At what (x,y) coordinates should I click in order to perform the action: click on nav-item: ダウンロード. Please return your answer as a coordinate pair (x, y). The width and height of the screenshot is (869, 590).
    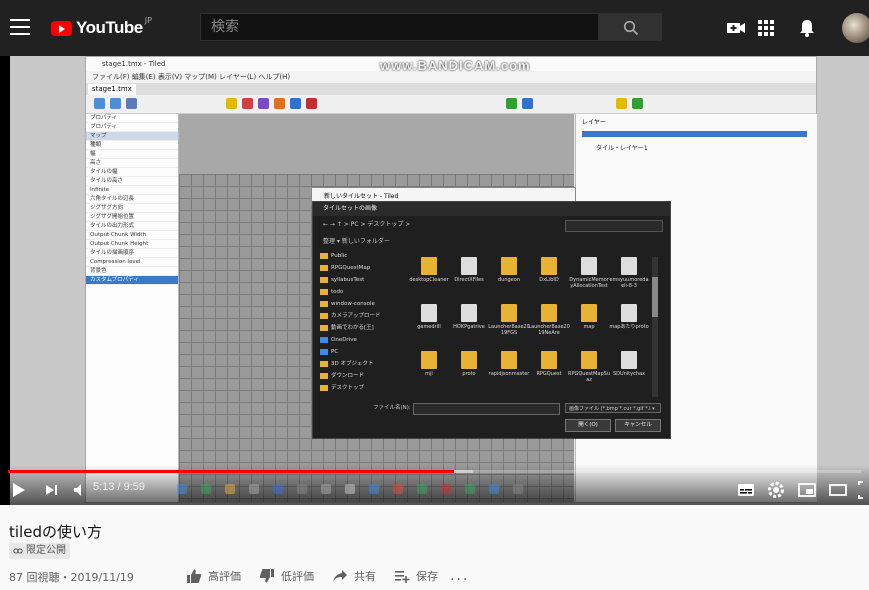
    Looking at the image, I should click on (358, 376).